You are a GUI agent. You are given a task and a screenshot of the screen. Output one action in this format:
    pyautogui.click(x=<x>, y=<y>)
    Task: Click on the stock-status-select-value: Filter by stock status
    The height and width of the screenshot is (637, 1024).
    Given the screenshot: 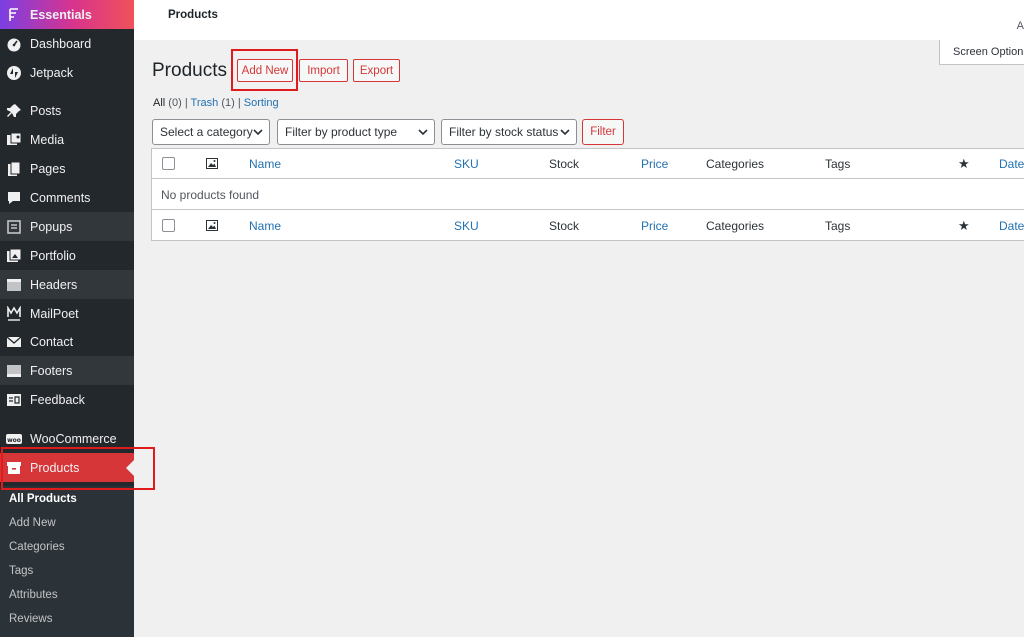 What is the action you would take?
    pyautogui.click(x=504, y=132)
    